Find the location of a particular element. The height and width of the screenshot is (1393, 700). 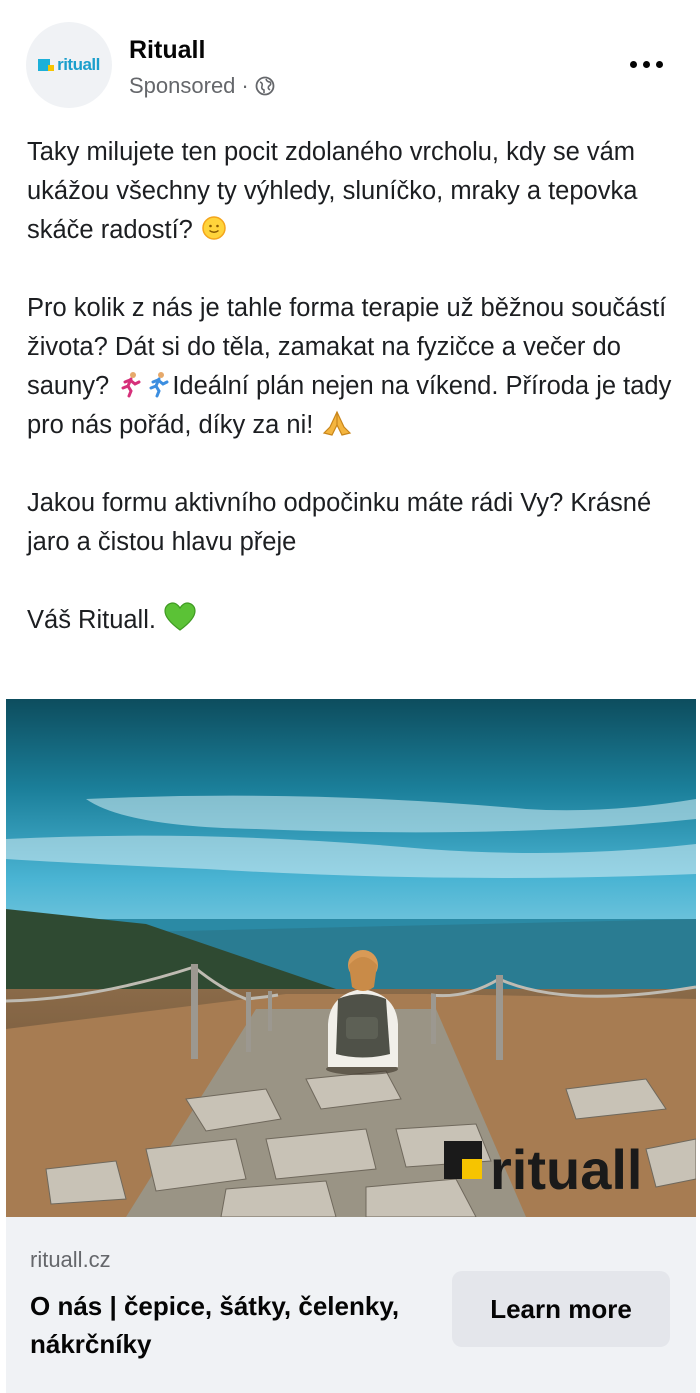

post-meta: Sponsored · is located at coordinates (202, 86).